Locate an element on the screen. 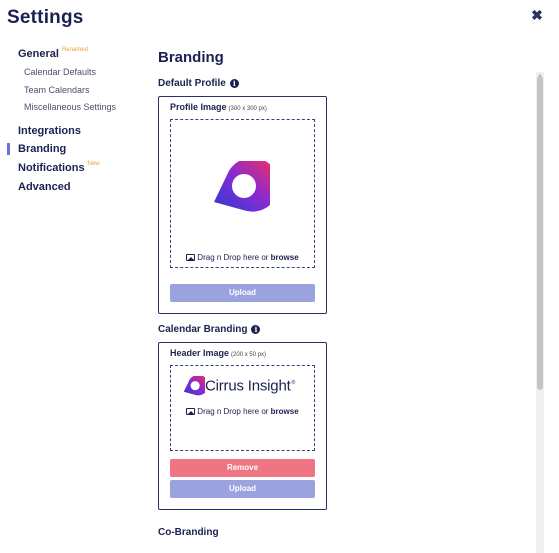  renamed-badge: Renamed is located at coordinates (74, 50).